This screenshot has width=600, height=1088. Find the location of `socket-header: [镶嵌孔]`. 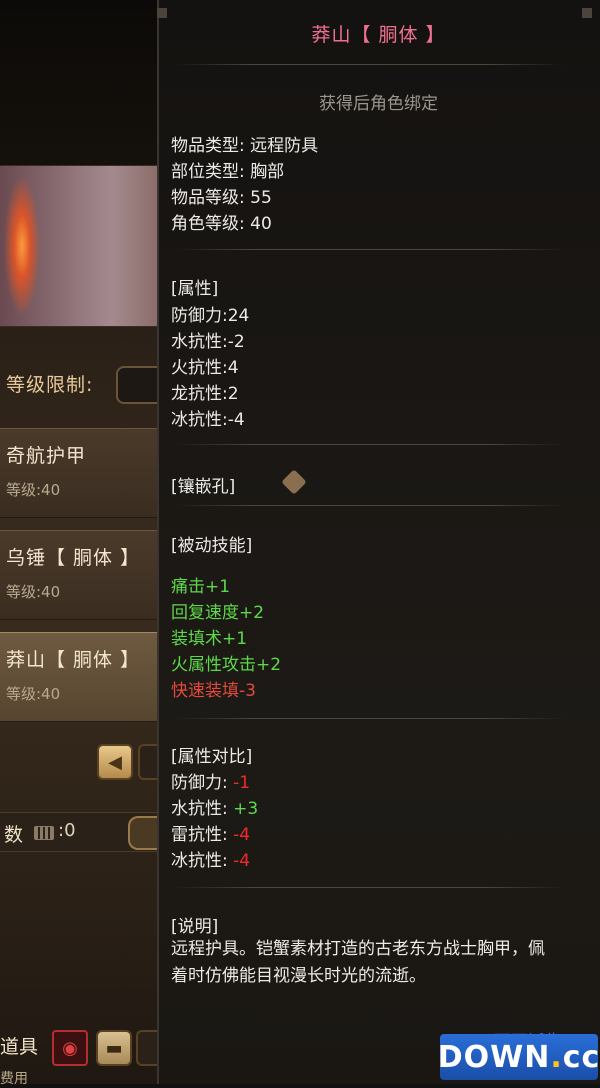

socket-header: [镶嵌孔] is located at coordinates (203, 487).